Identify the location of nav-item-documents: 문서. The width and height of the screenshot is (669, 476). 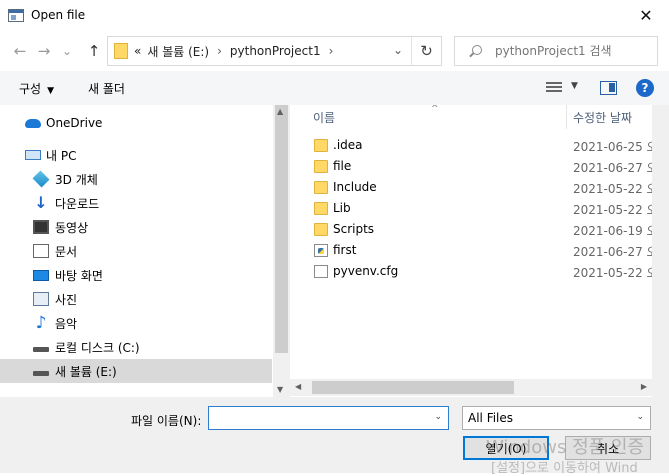
(136, 251).